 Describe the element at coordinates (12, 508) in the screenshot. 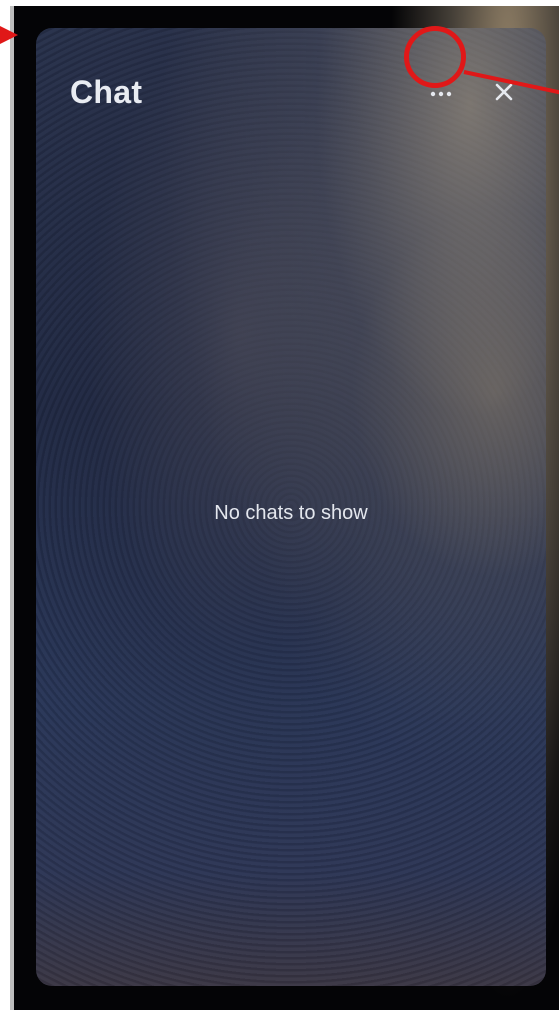

I see `frame-edge` at that location.